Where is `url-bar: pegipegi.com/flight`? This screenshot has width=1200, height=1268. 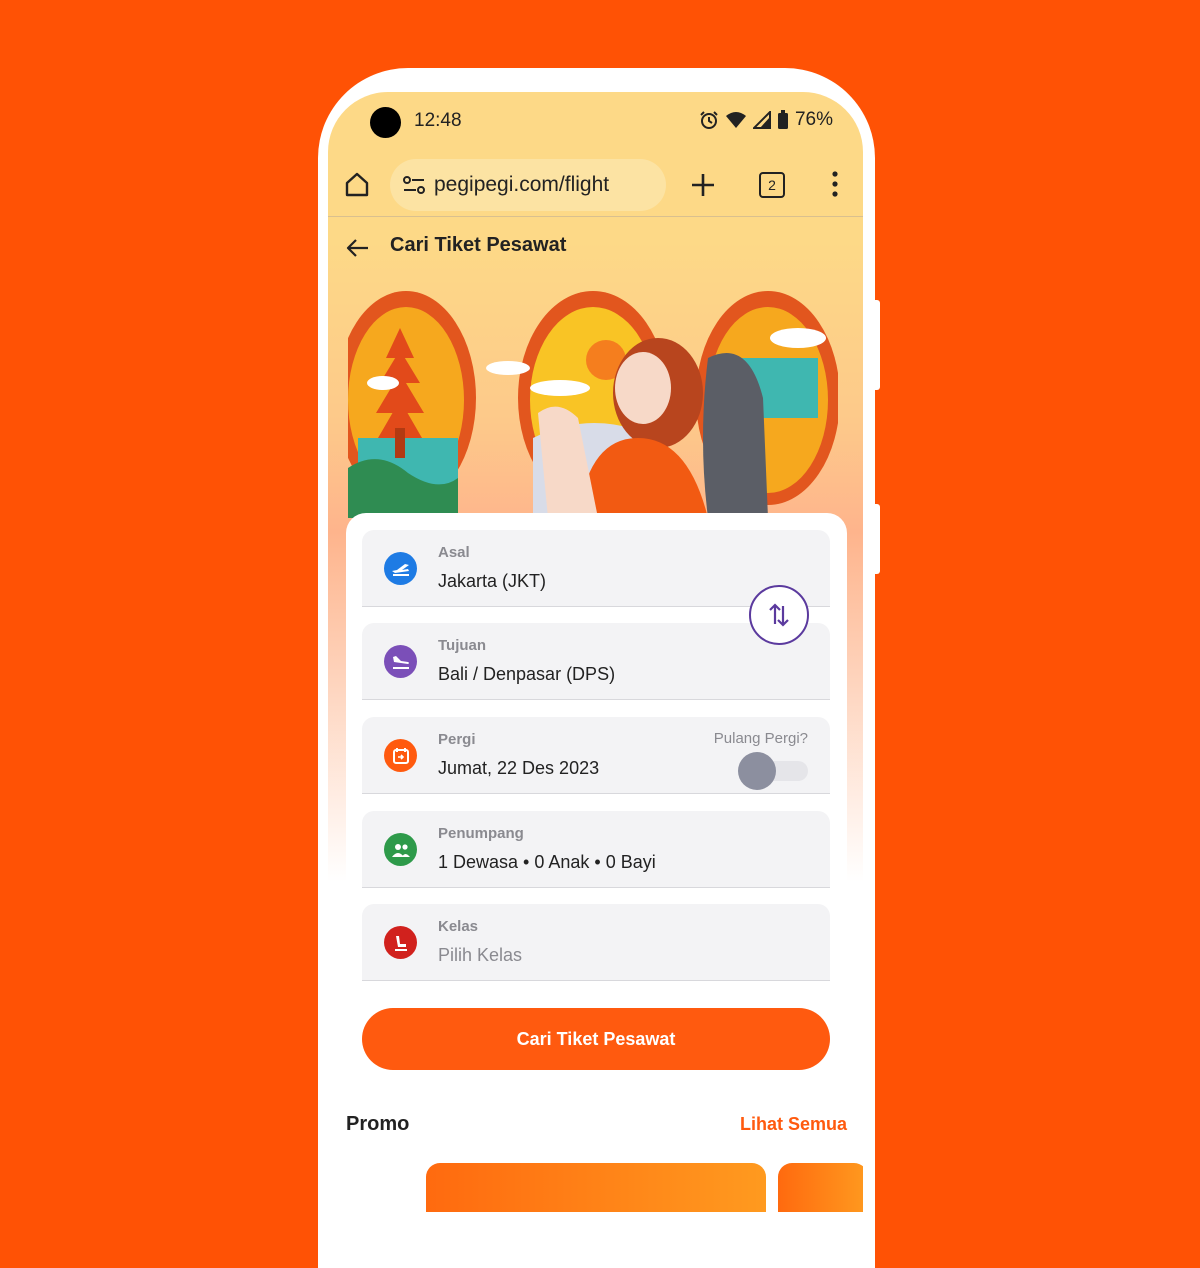 url-bar: pegipegi.com/flight is located at coordinates (528, 185).